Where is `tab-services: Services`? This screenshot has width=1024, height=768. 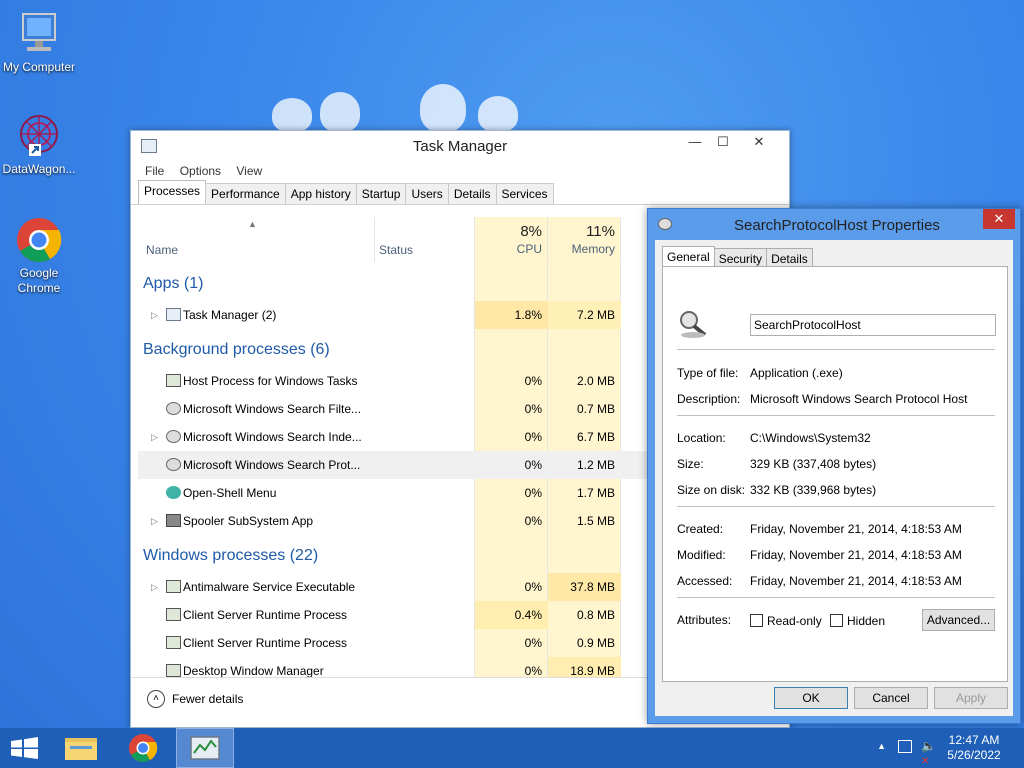
tab-services: Services is located at coordinates (524, 193).